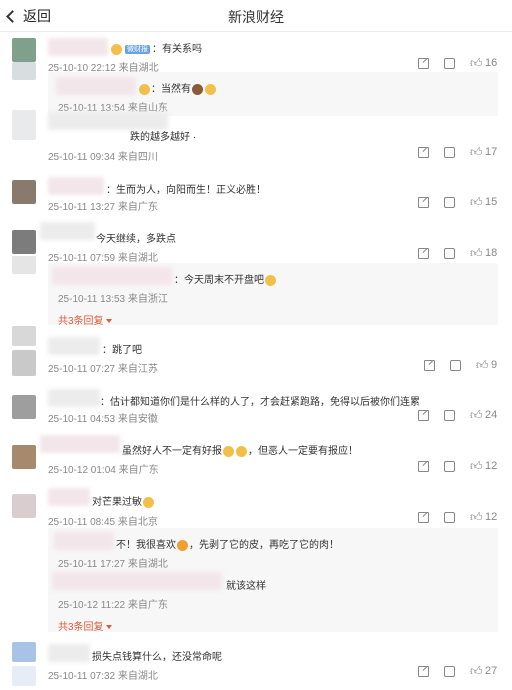  I want to click on like-count: 12, so click(491, 517).